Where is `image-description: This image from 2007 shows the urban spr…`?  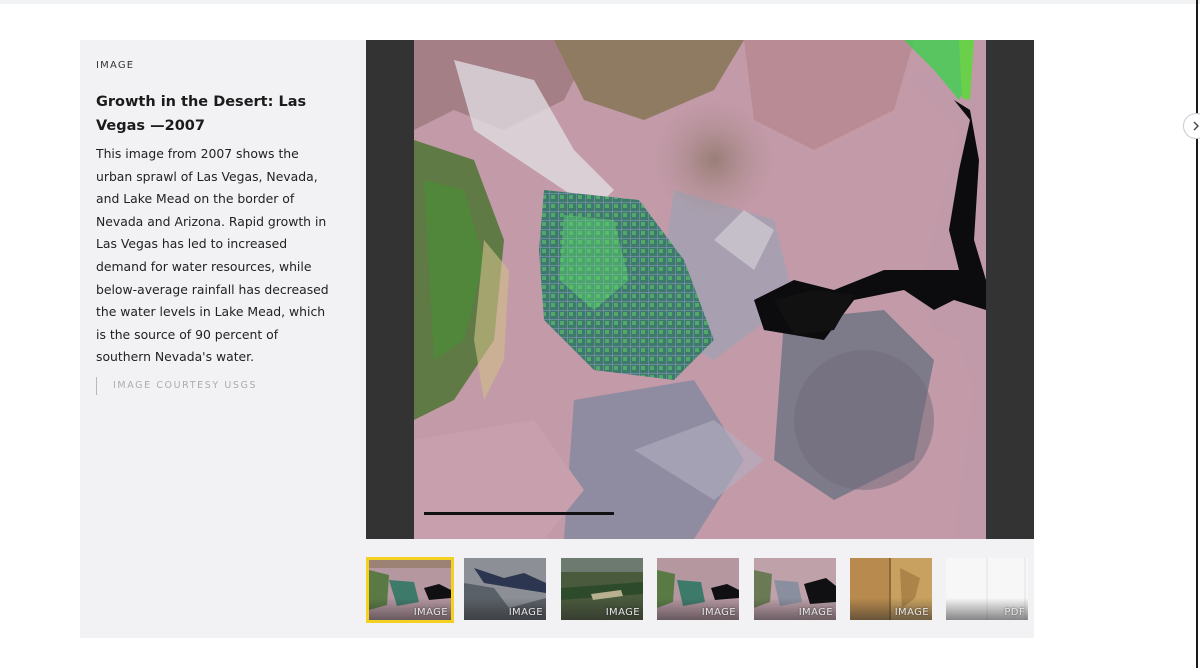 image-description: This image from 2007 shows the urban spr… is located at coordinates (212, 255).